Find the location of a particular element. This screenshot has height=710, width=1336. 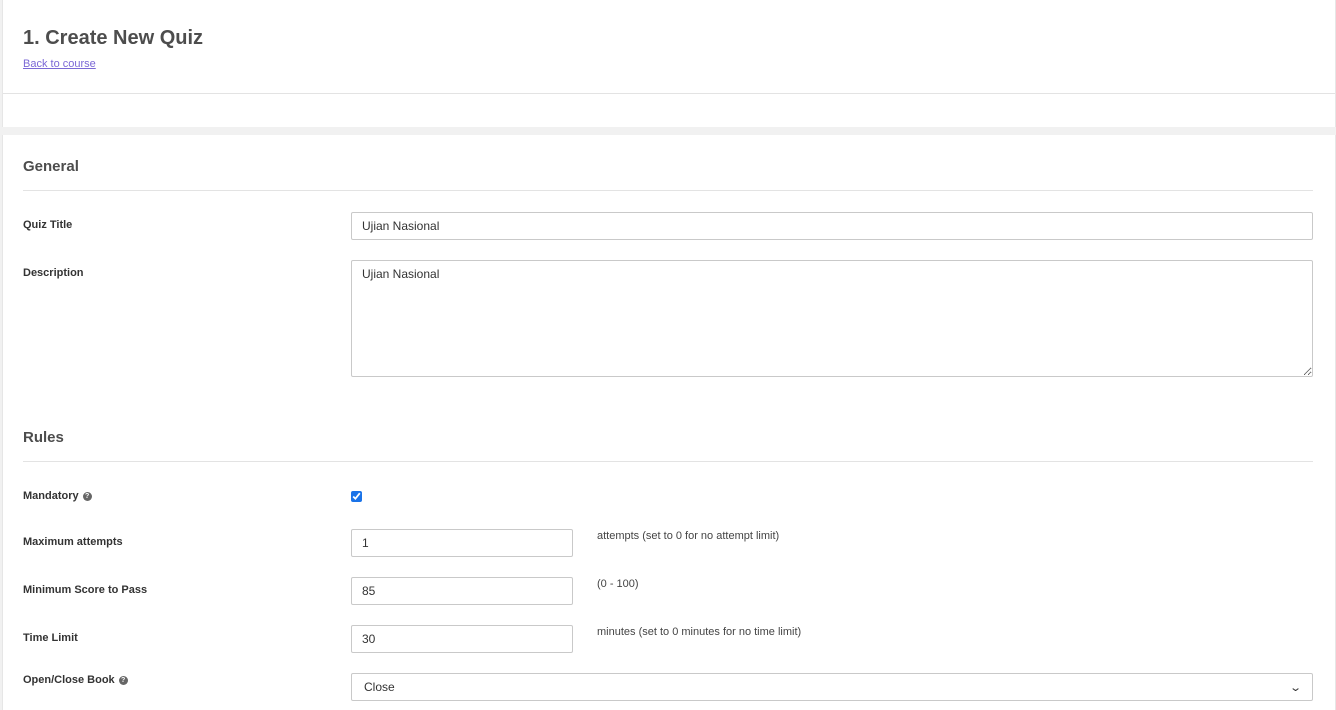

time-limit-label-text: Time Limit is located at coordinates (50, 638).